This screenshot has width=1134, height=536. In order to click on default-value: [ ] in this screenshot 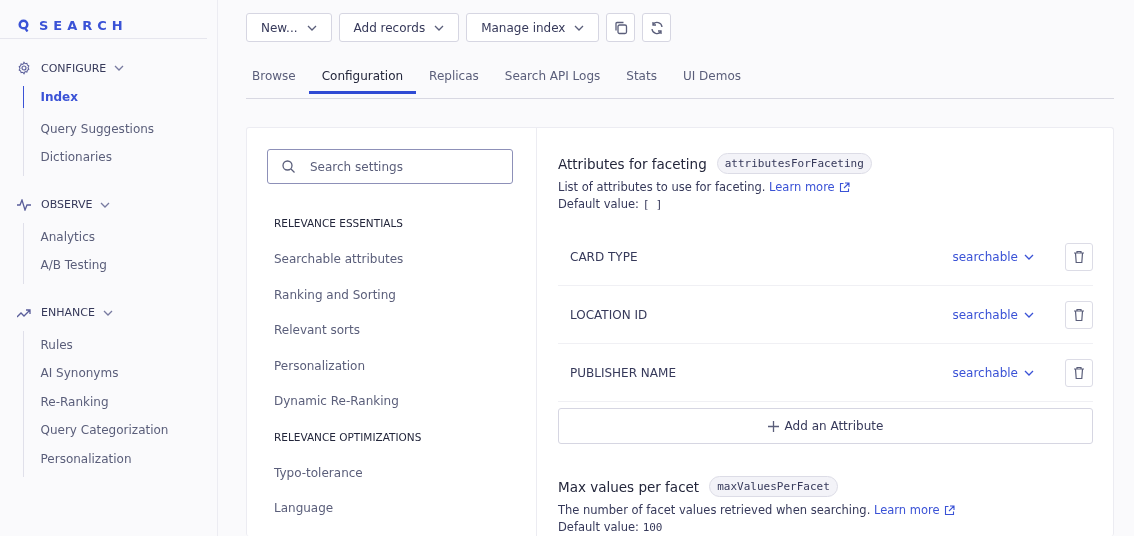, I will do `click(652, 204)`.